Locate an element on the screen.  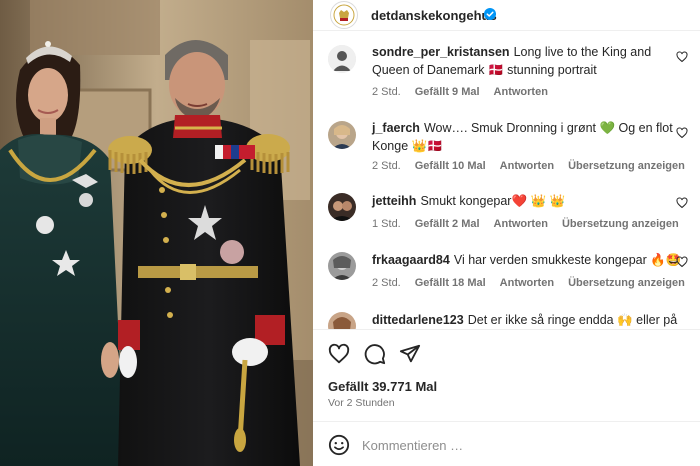
heart-icon is located at coordinates (339, 354).